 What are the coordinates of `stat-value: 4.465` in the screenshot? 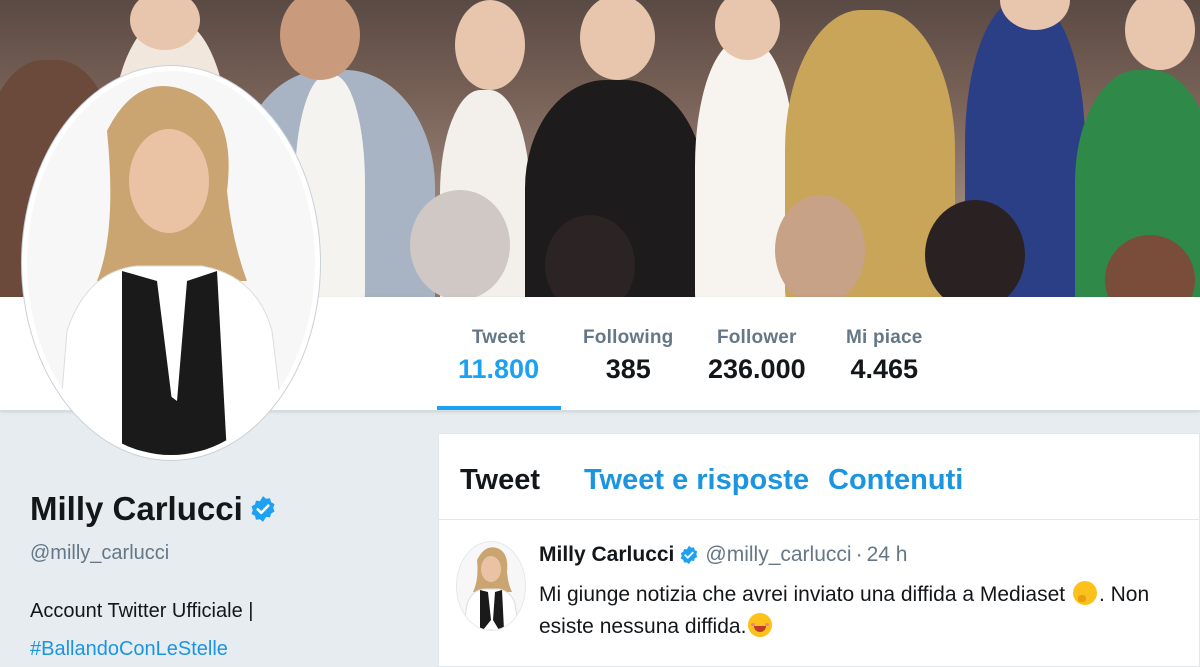 It's located at (884, 369).